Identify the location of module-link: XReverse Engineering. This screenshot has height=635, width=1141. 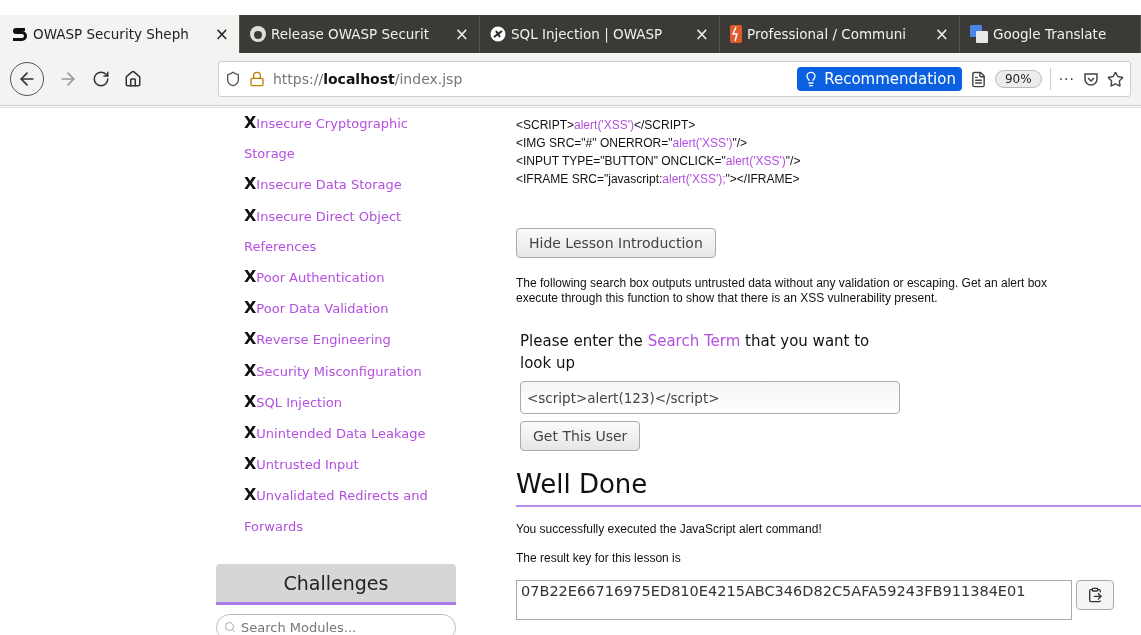
(344, 340).